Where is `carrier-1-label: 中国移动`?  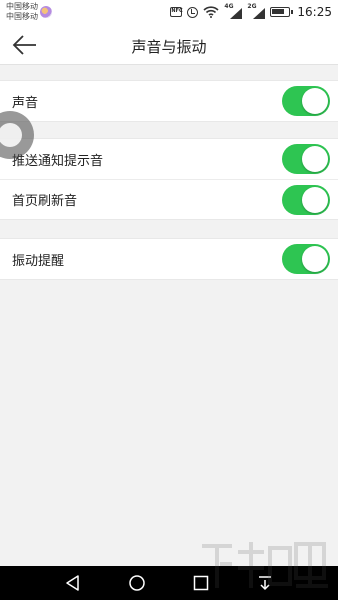 carrier-1-label: 中国移动 is located at coordinates (22, 6).